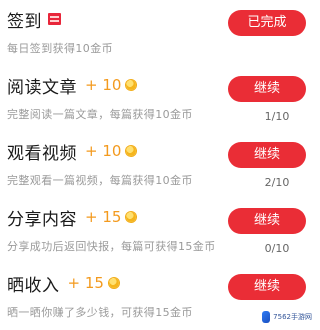  Describe the element at coordinates (42, 153) in the screenshot. I see `task-name: 观看视频` at that location.